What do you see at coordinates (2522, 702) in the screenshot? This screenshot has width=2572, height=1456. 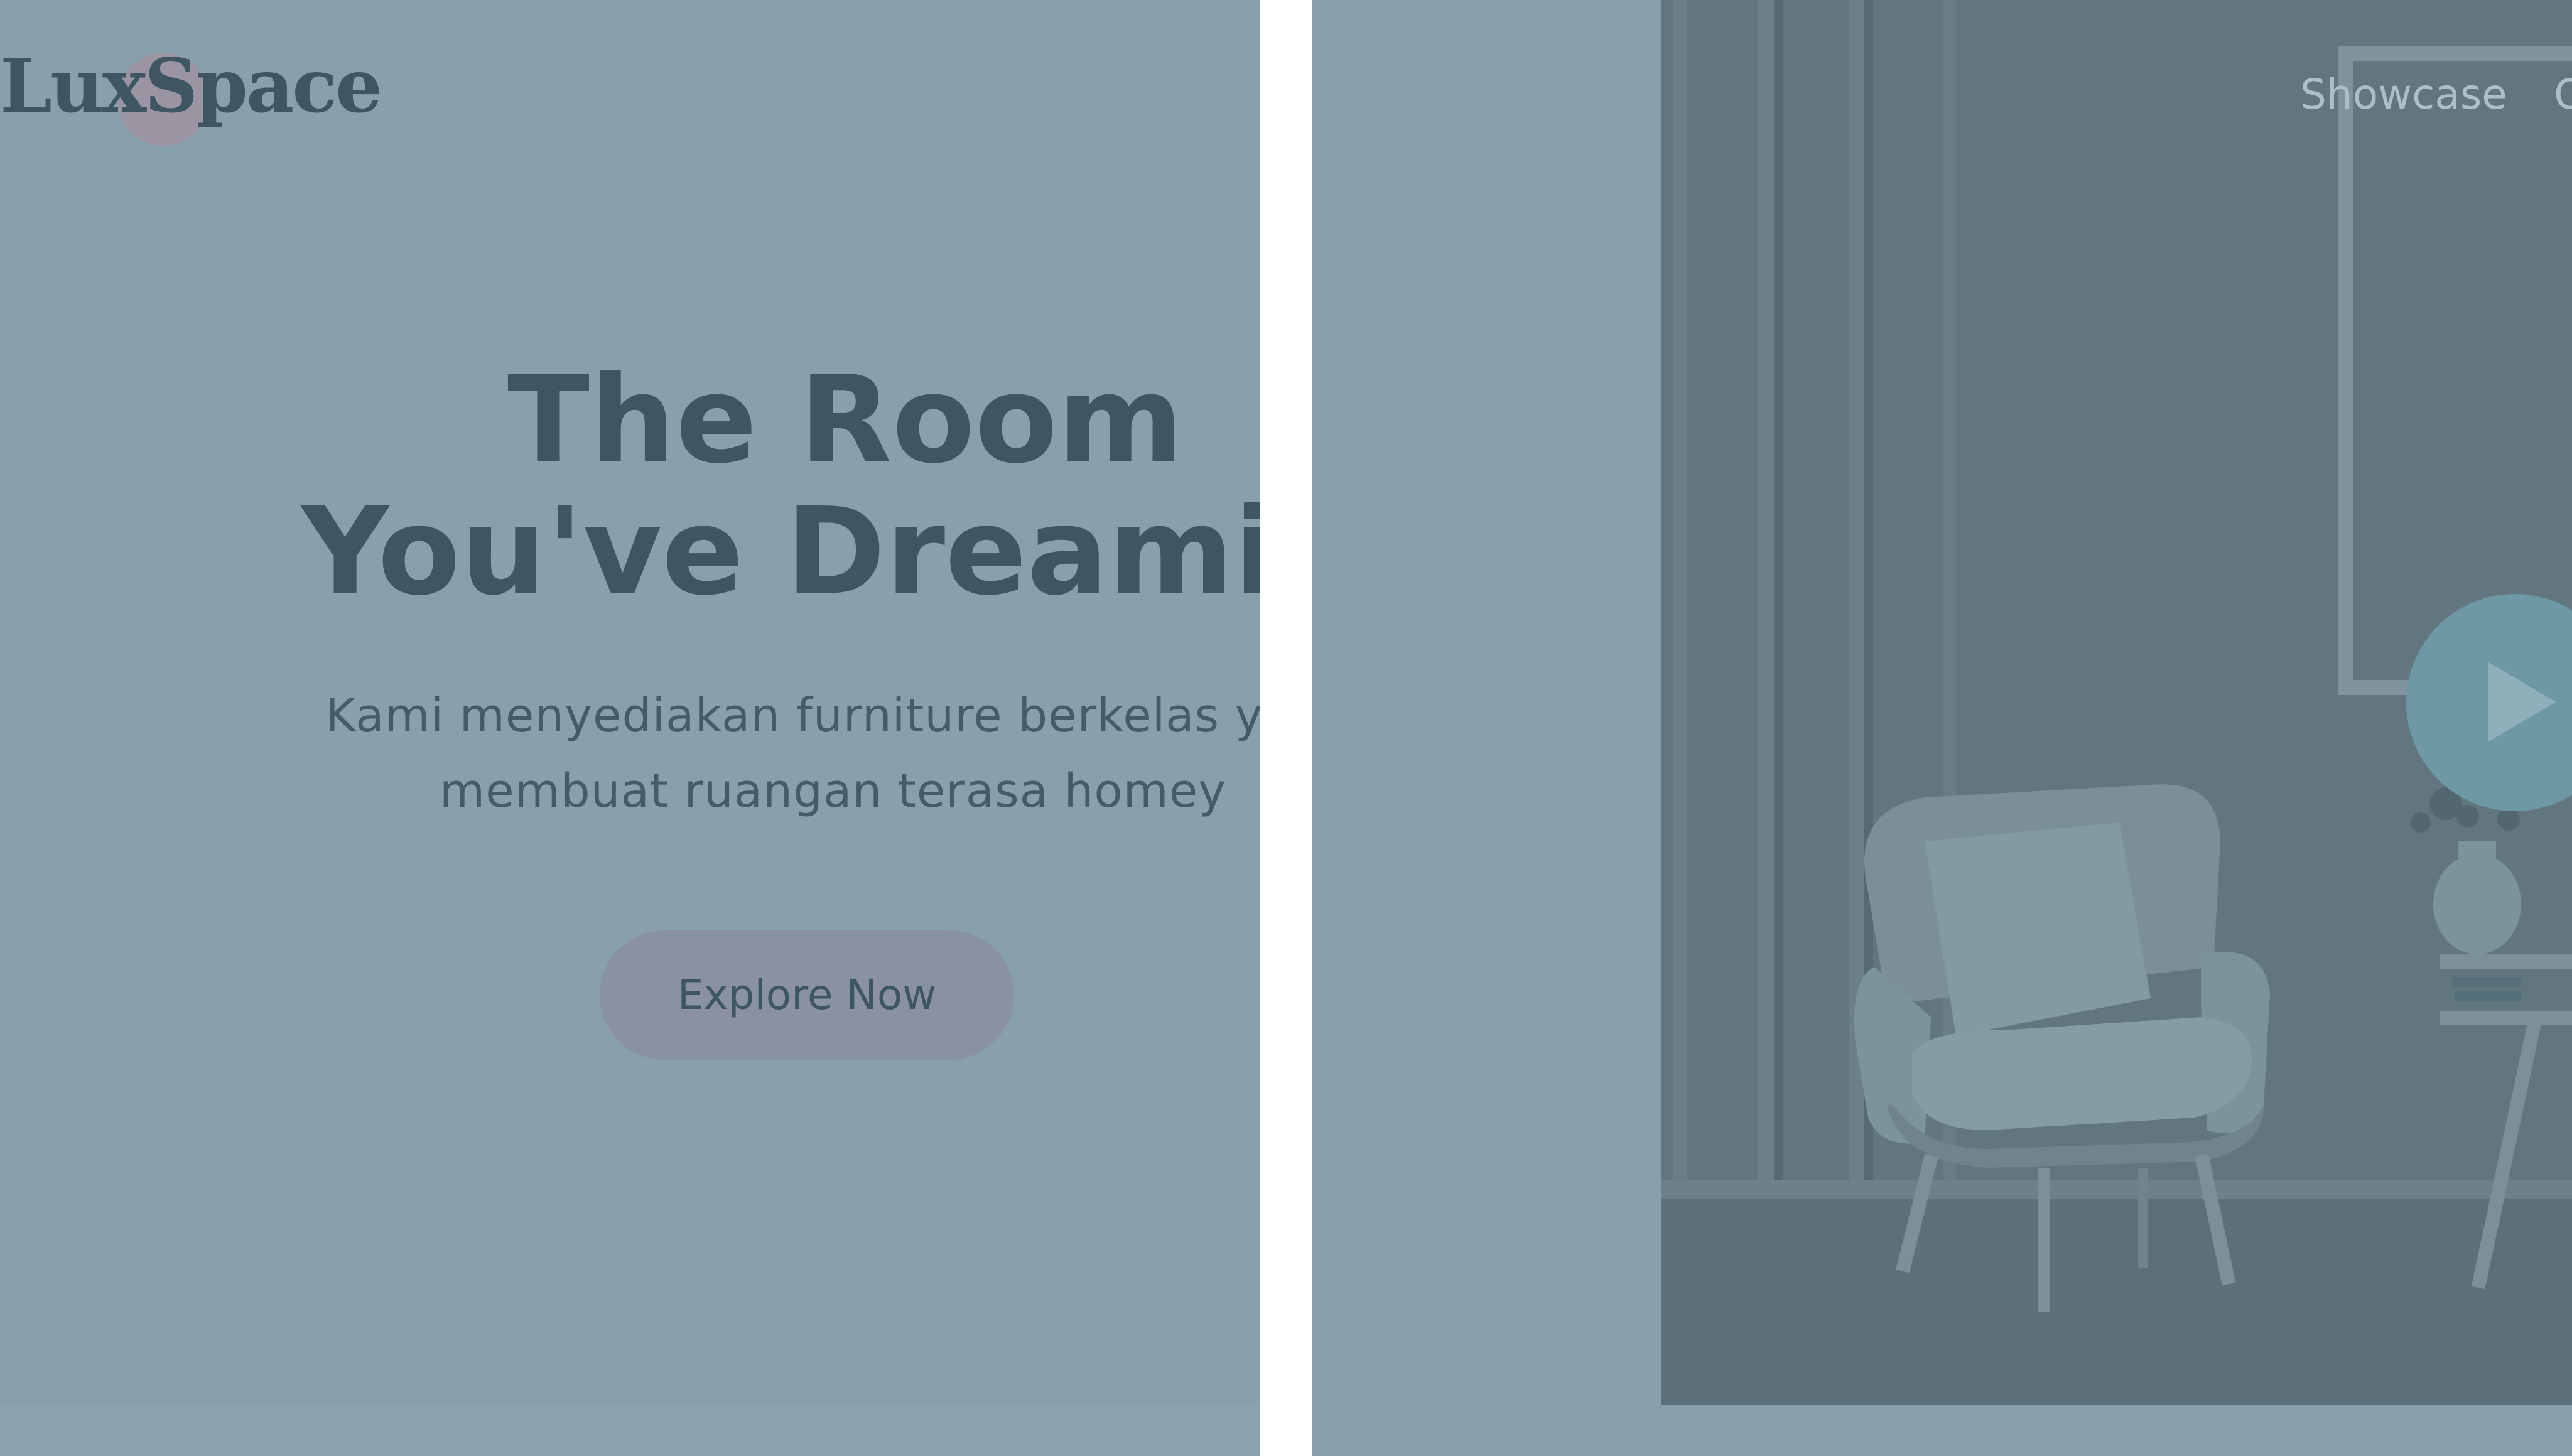 I see `play-icon` at bounding box center [2522, 702].